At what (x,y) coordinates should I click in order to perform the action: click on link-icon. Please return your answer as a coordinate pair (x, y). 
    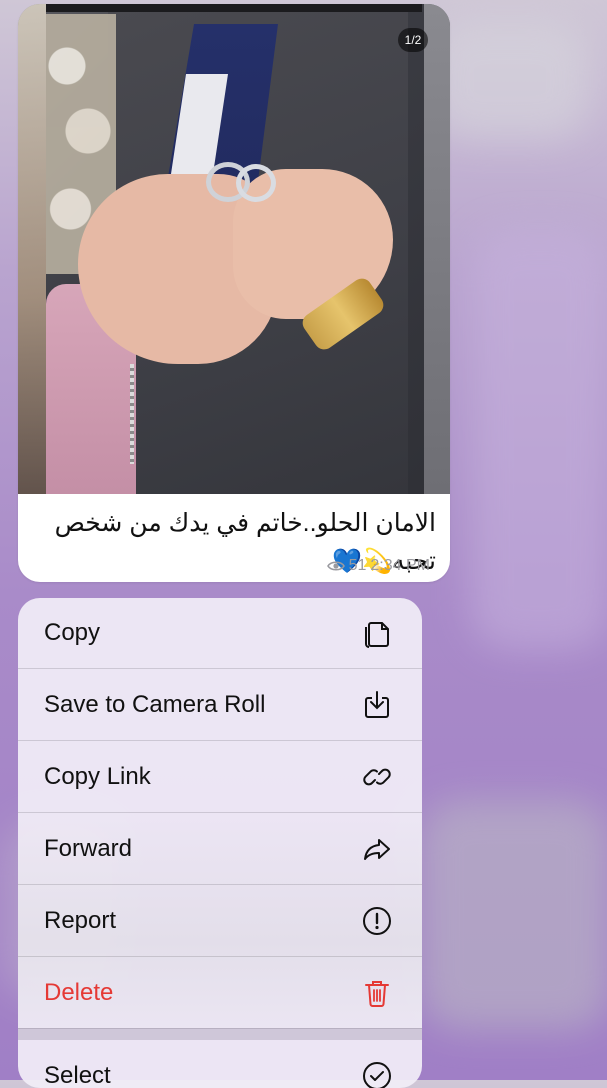
    Looking at the image, I should click on (377, 777).